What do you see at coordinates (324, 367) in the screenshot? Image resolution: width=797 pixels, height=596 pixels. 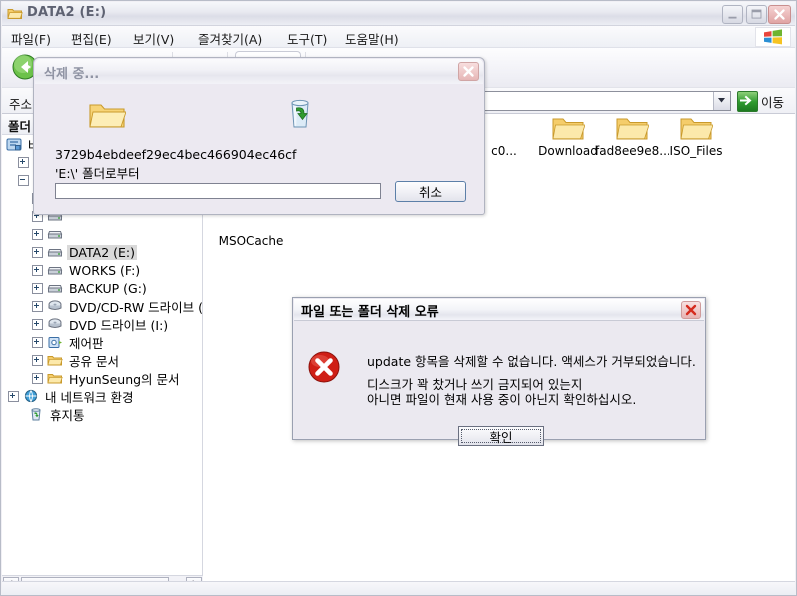 I see `error-x-icon` at bounding box center [324, 367].